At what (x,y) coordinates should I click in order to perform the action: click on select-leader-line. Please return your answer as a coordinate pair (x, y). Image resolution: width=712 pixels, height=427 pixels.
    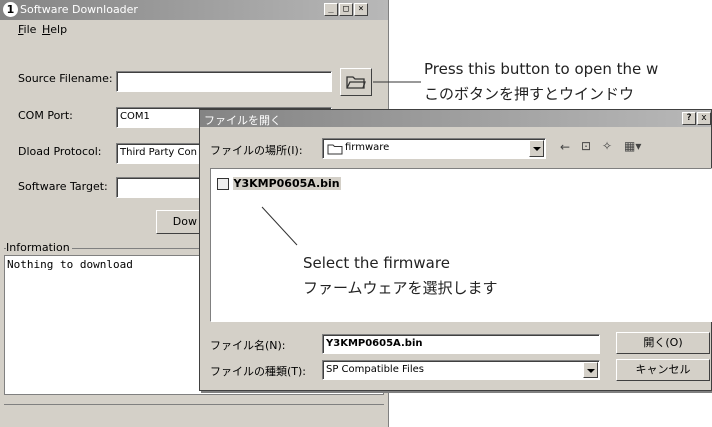
    Looking at the image, I should click on (279, 226).